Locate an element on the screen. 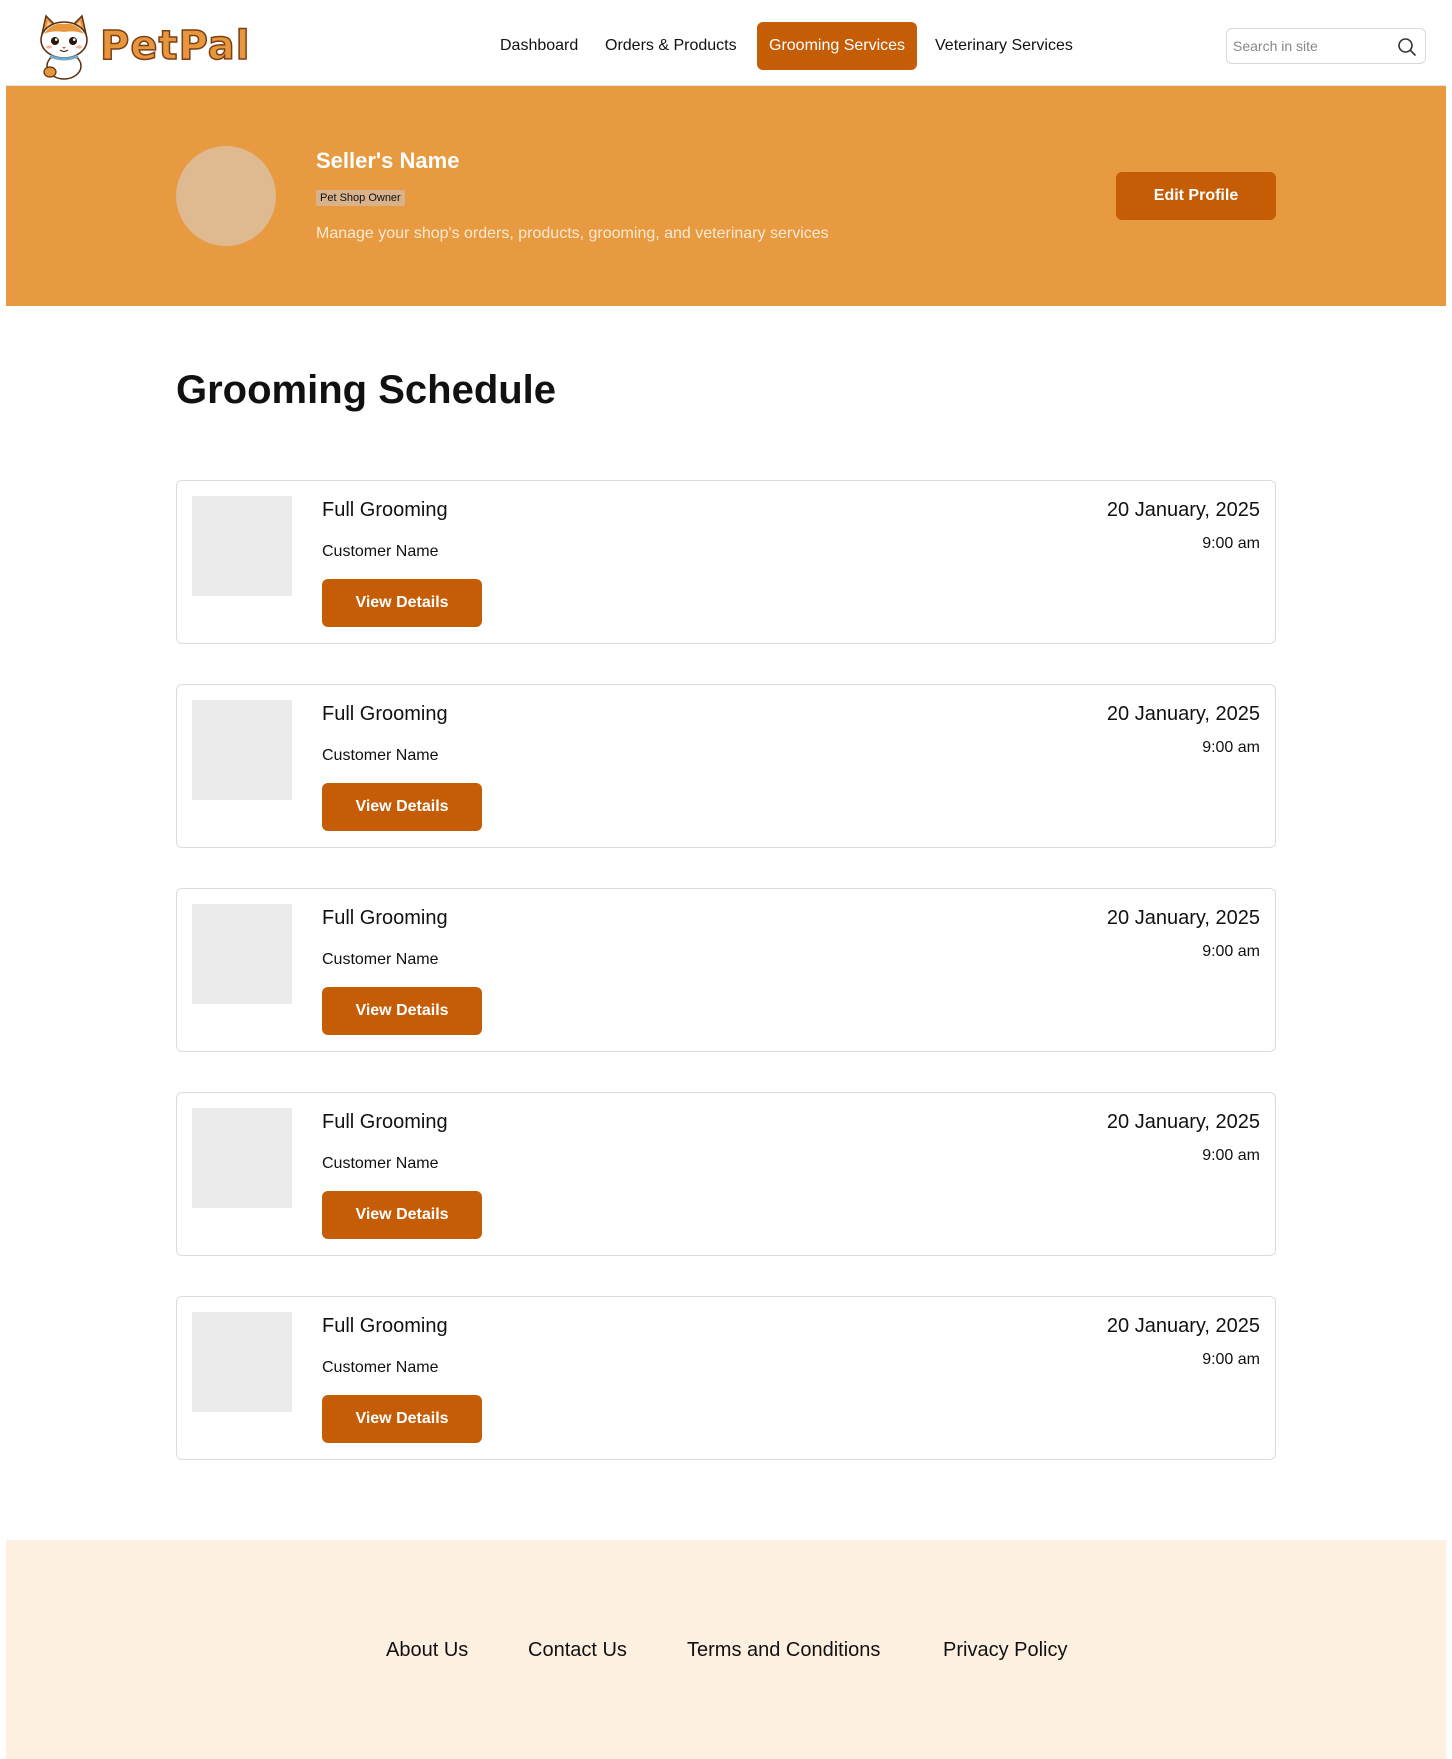  nav-grooming-services: Grooming Services is located at coordinates (837, 46).